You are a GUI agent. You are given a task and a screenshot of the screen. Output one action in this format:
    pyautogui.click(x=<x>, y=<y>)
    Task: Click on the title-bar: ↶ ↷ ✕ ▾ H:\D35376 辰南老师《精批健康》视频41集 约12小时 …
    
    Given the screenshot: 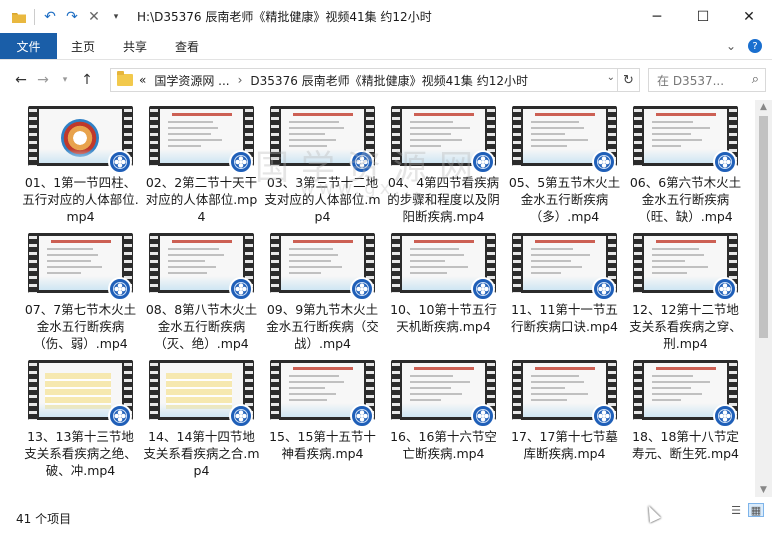 What is the action you would take?
    pyautogui.click(x=386, y=16)
    